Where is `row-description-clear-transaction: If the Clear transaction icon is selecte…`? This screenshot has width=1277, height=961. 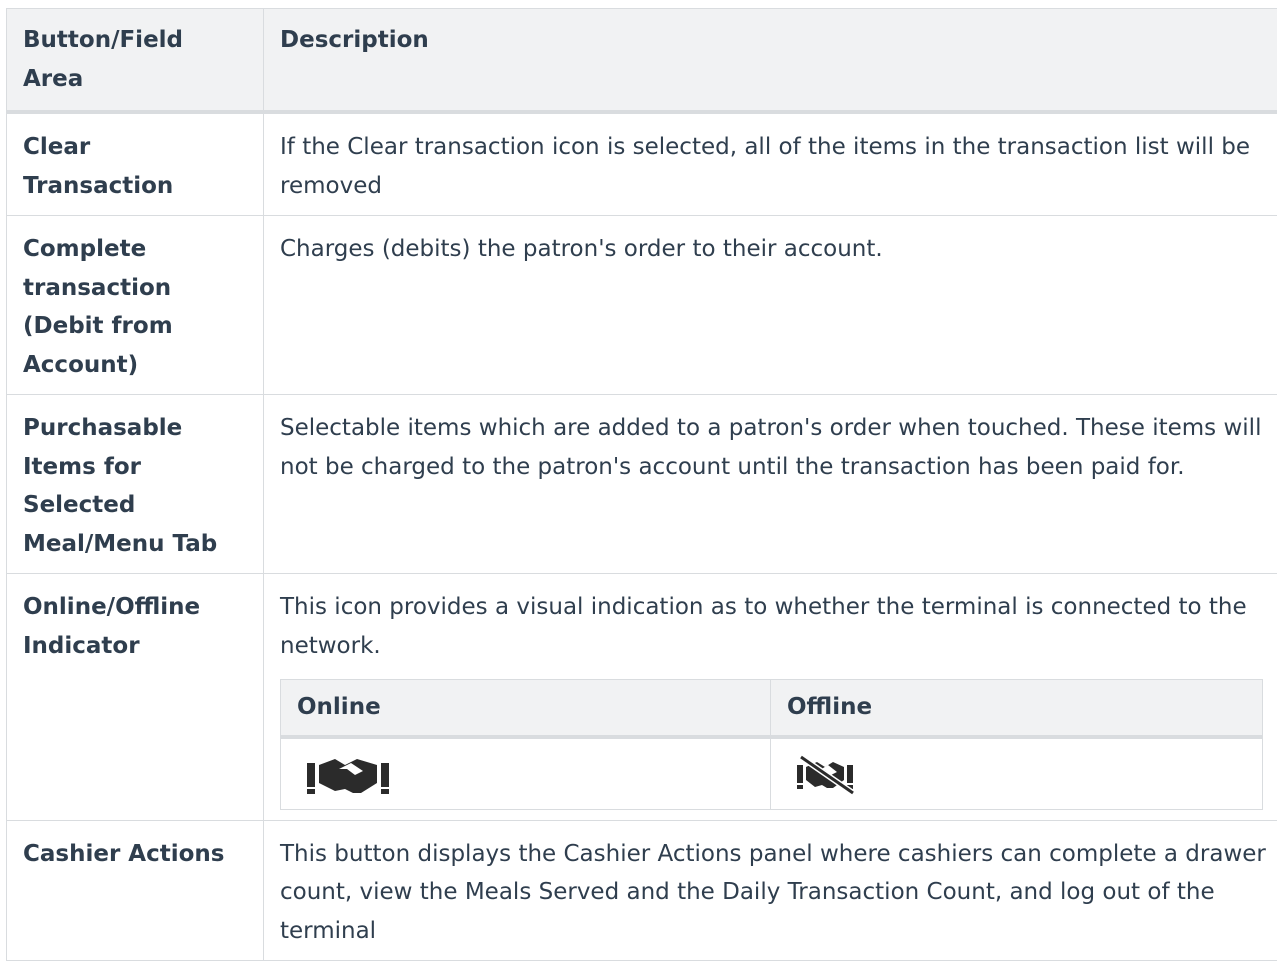 row-description-clear-transaction: If the Clear transaction icon is selecte… is located at coordinates (770, 164).